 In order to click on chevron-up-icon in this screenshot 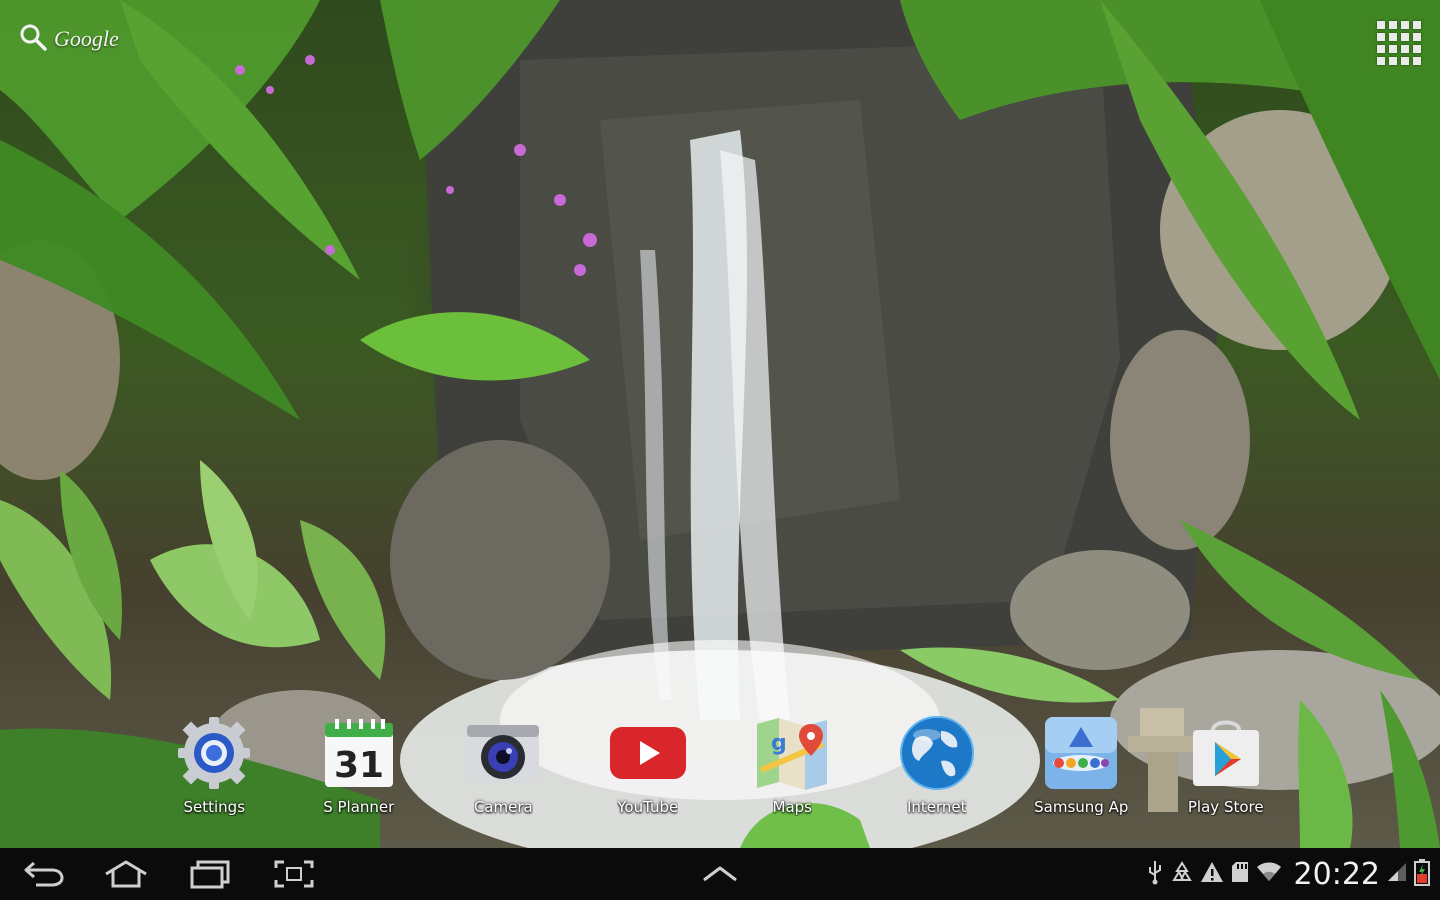, I will do `click(720, 874)`.